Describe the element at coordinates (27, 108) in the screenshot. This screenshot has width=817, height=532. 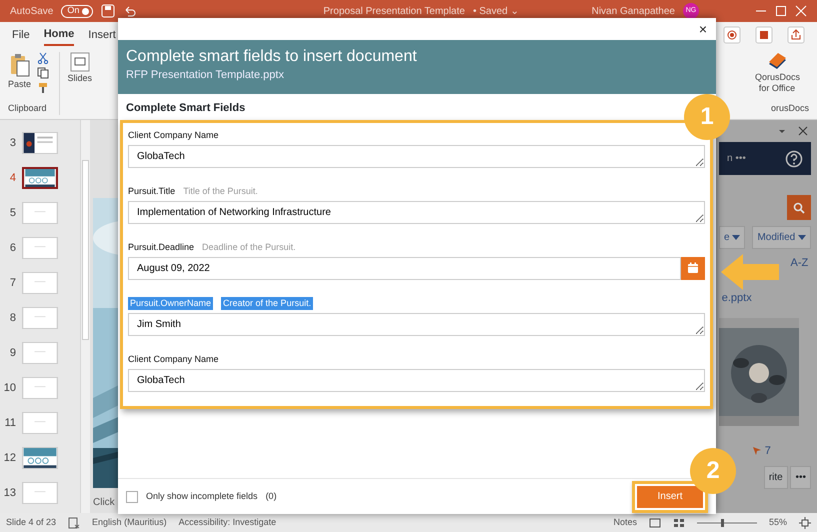
I see `group-label: Clipboard` at that location.